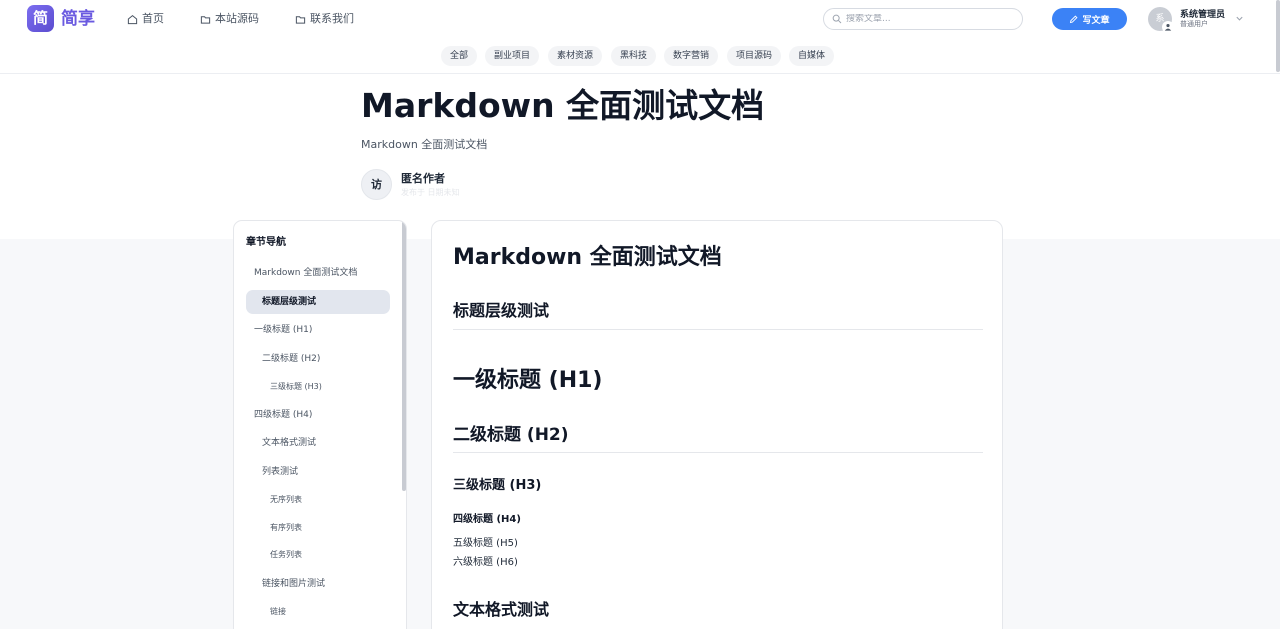 The height and width of the screenshot is (629, 1280). Describe the element at coordinates (286, 555) in the screenshot. I see `toc-item: 任务列表` at that location.